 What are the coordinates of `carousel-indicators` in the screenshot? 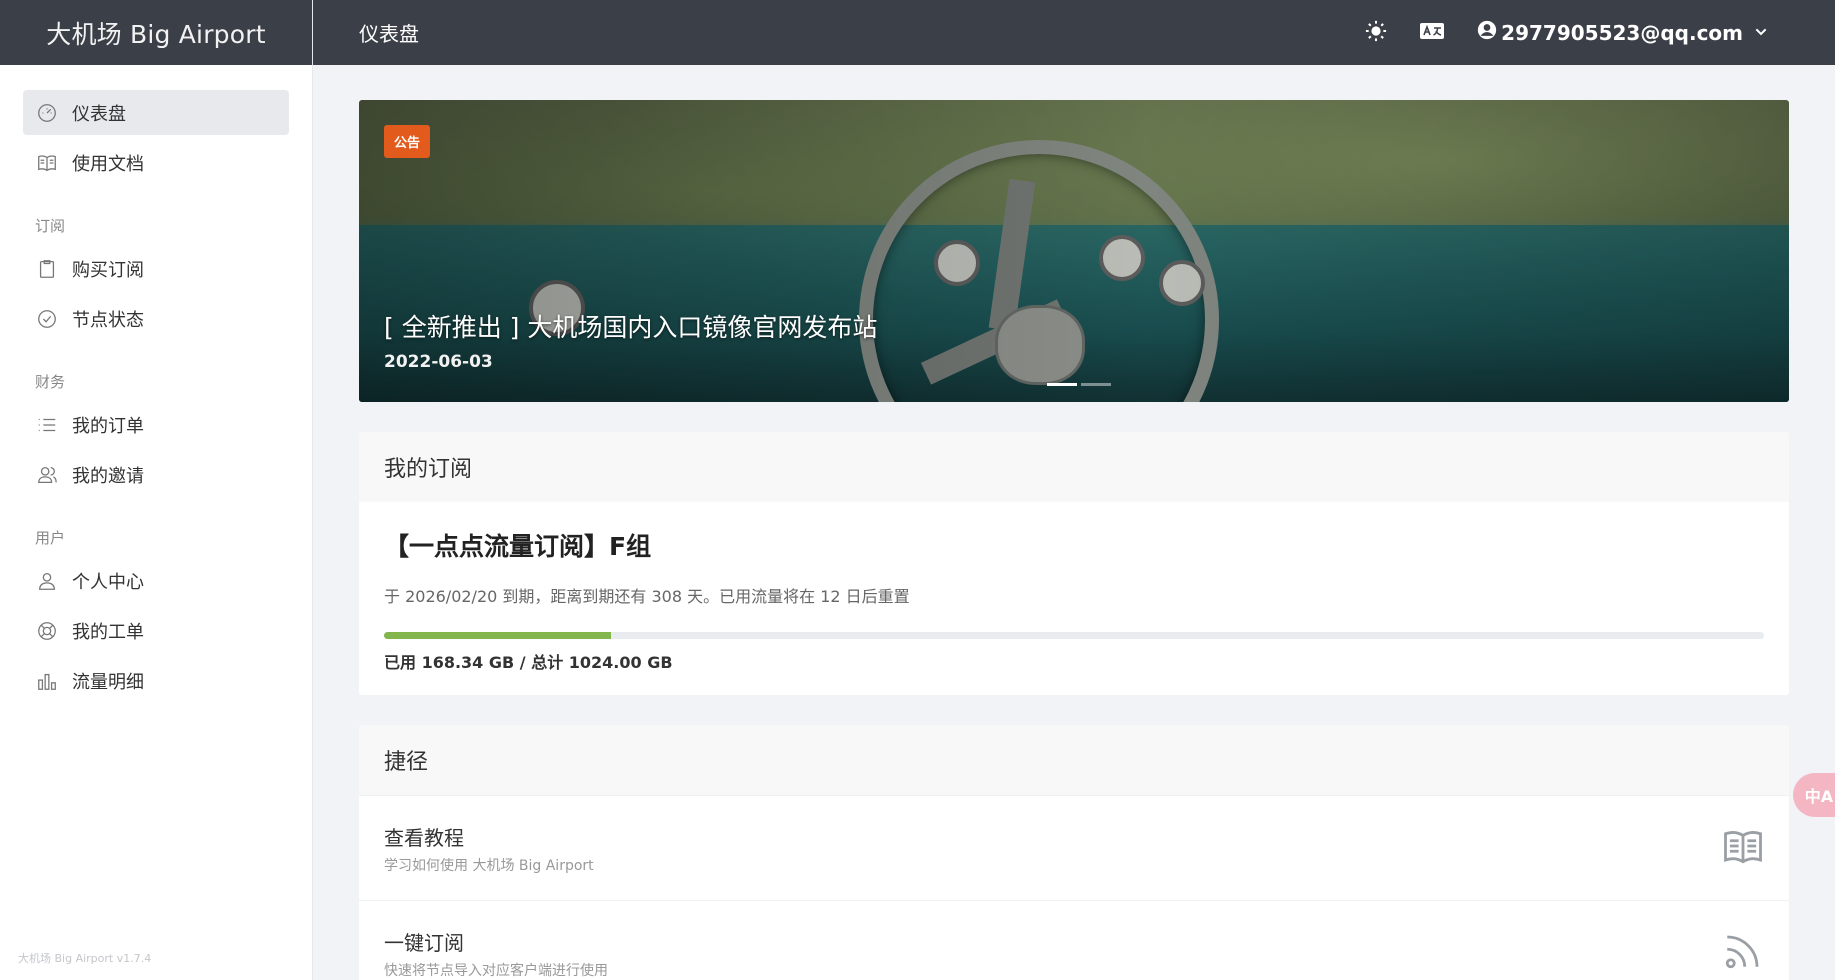 It's located at (1081, 384).